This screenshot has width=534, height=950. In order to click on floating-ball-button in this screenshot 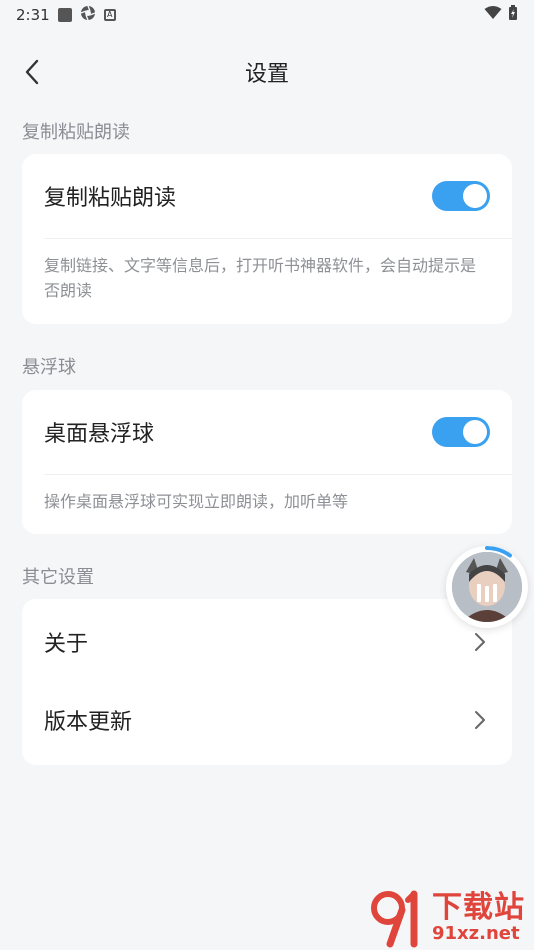, I will do `click(487, 587)`.